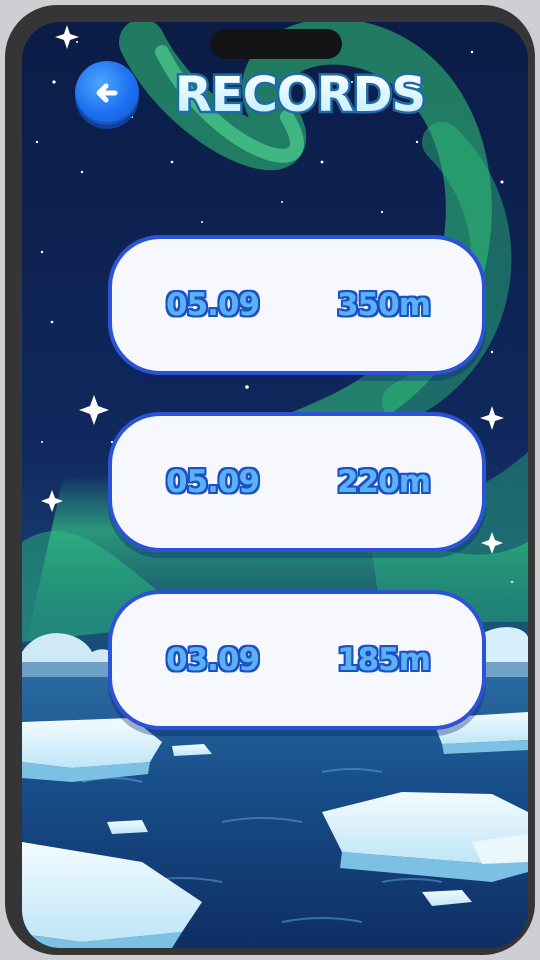 This screenshot has height=960, width=540. Describe the element at coordinates (276, 44) in the screenshot. I see `camera-notch` at that location.